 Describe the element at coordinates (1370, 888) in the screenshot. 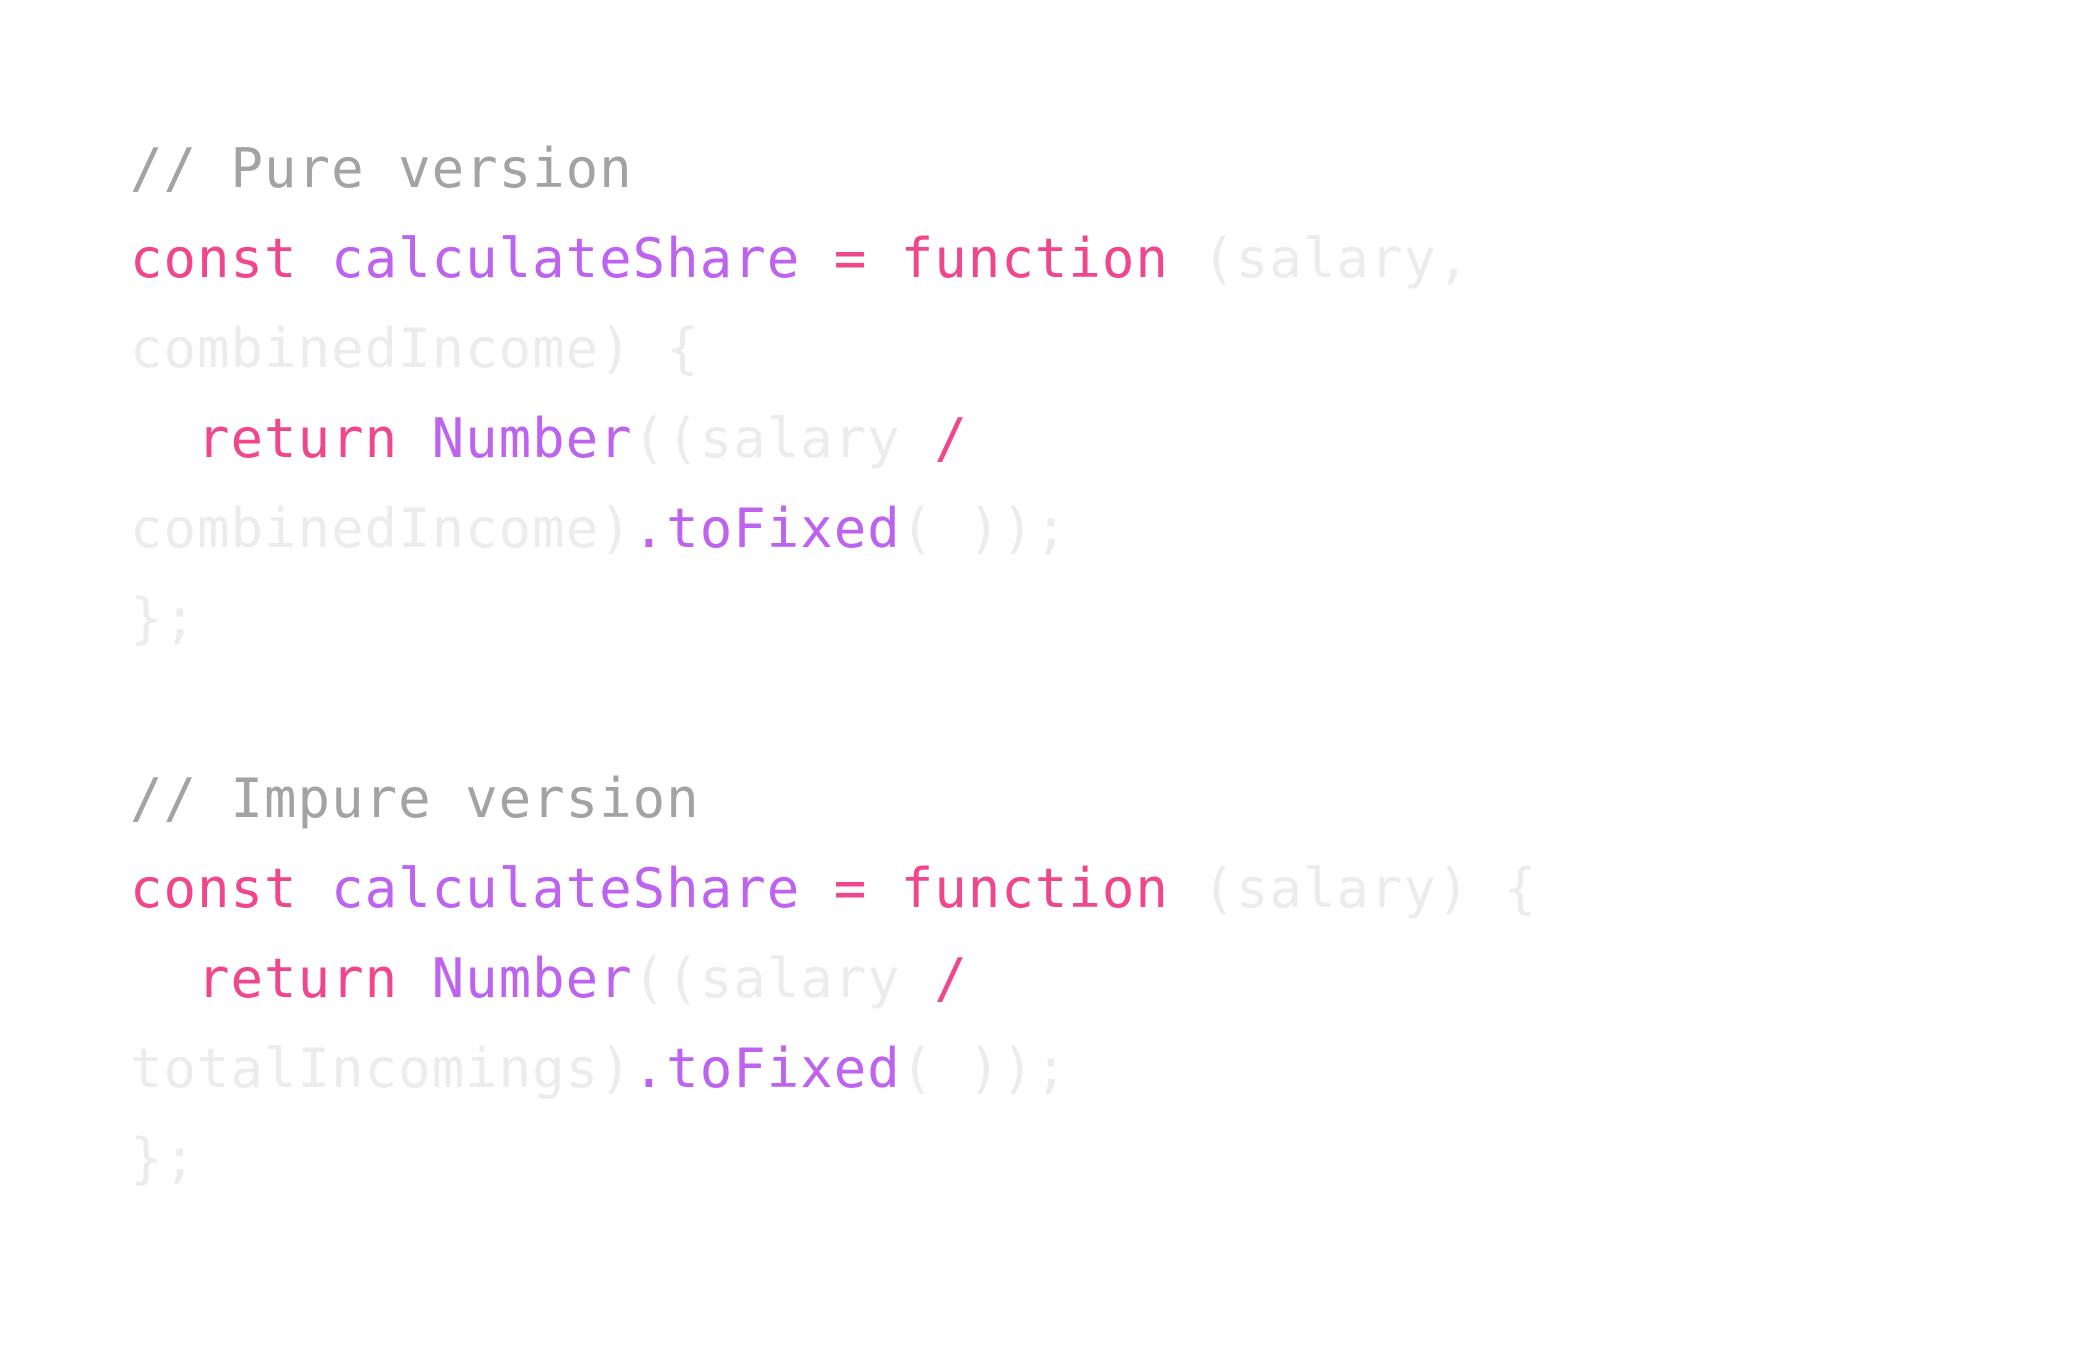

I see `params: (salary) {` at that location.